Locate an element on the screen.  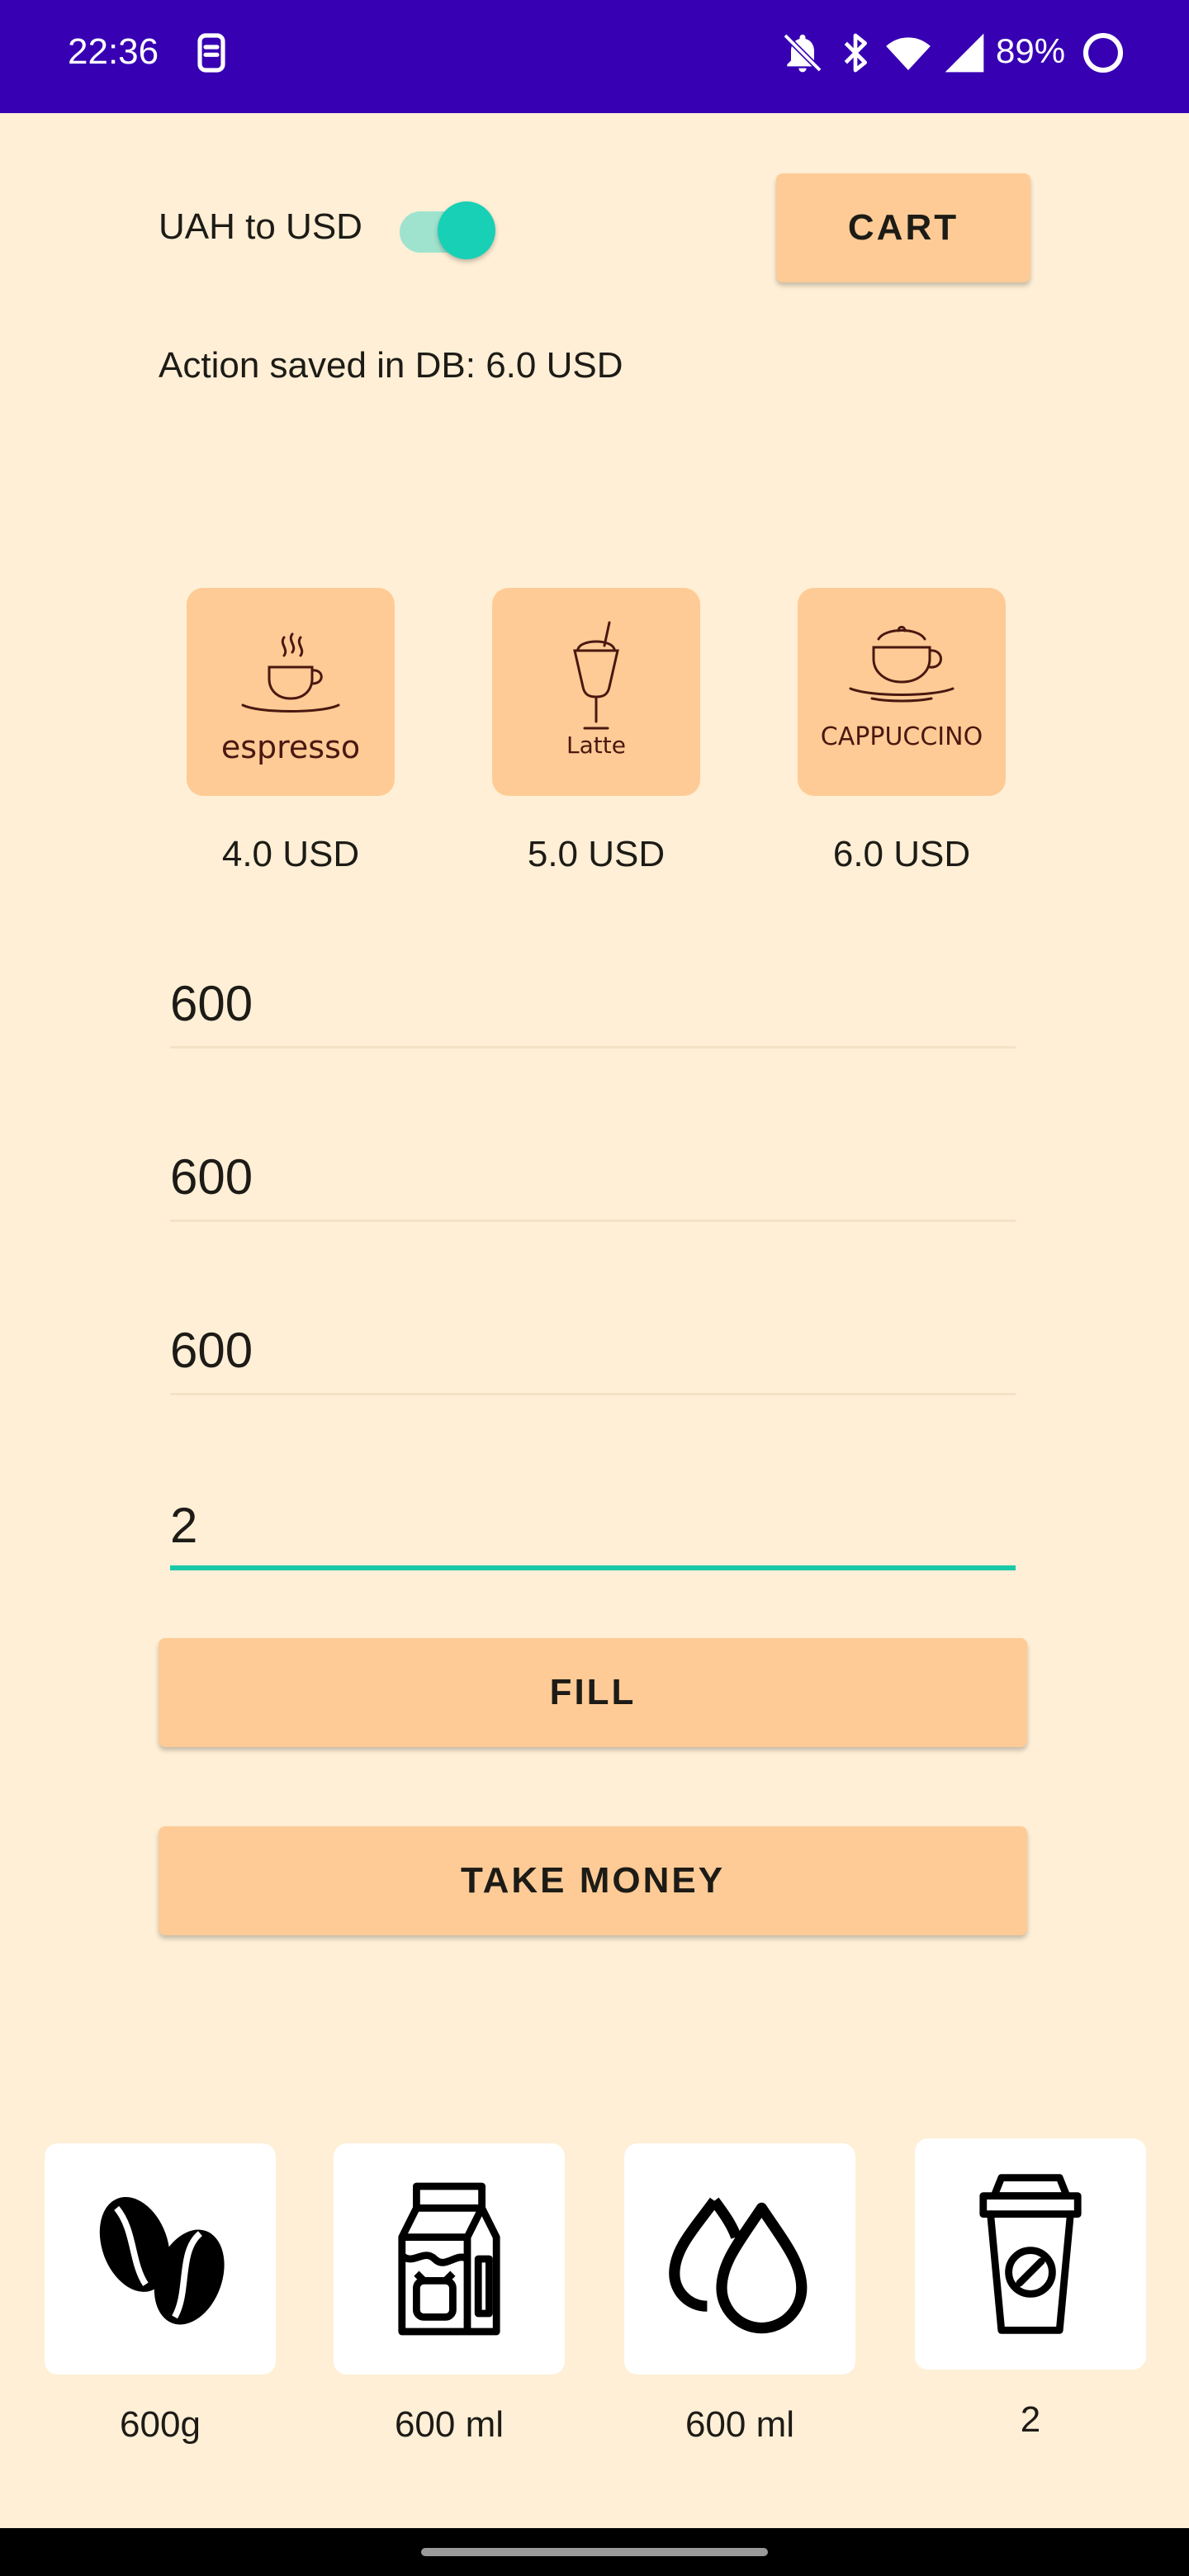
espresso-price: 4.0 USD is located at coordinates (290, 854).